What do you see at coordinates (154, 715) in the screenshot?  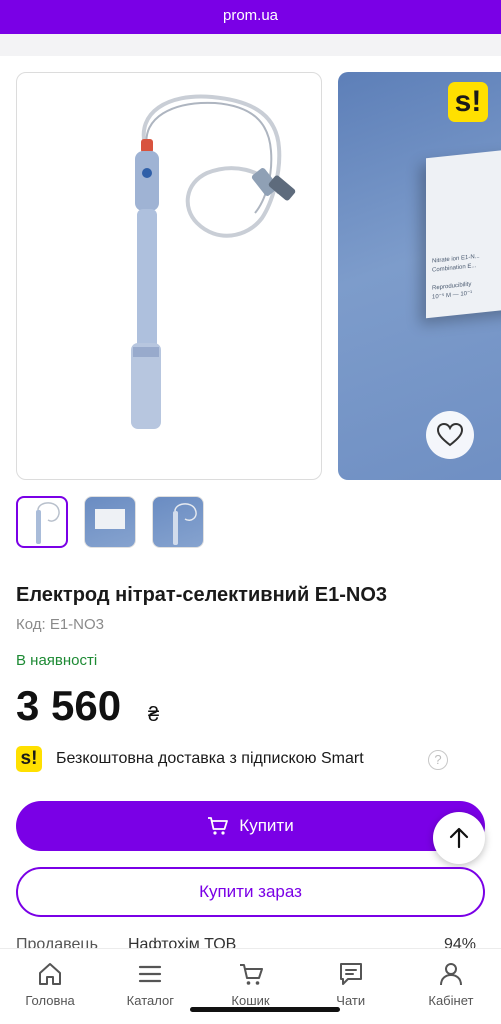 I see `currency-symbol: ₴` at bounding box center [154, 715].